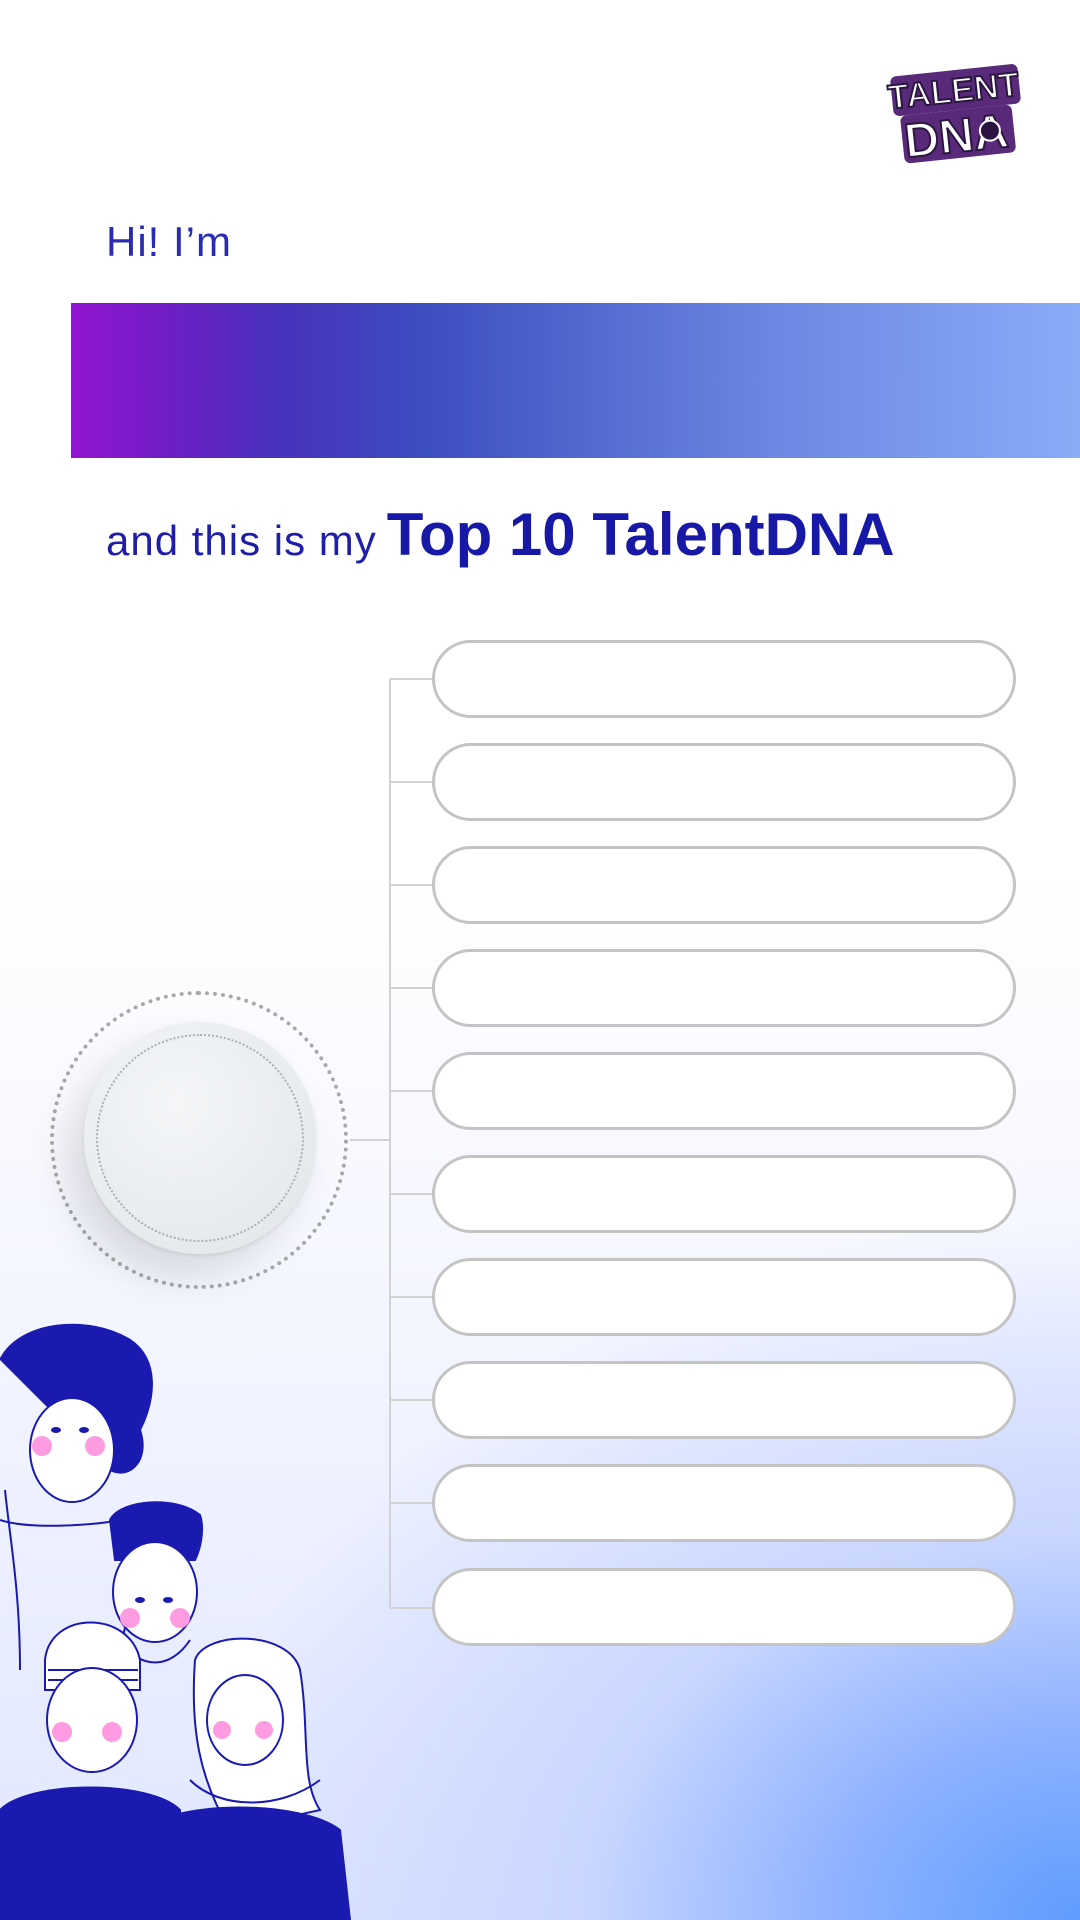  I want to click on people-illustration, so click(176, 1621).